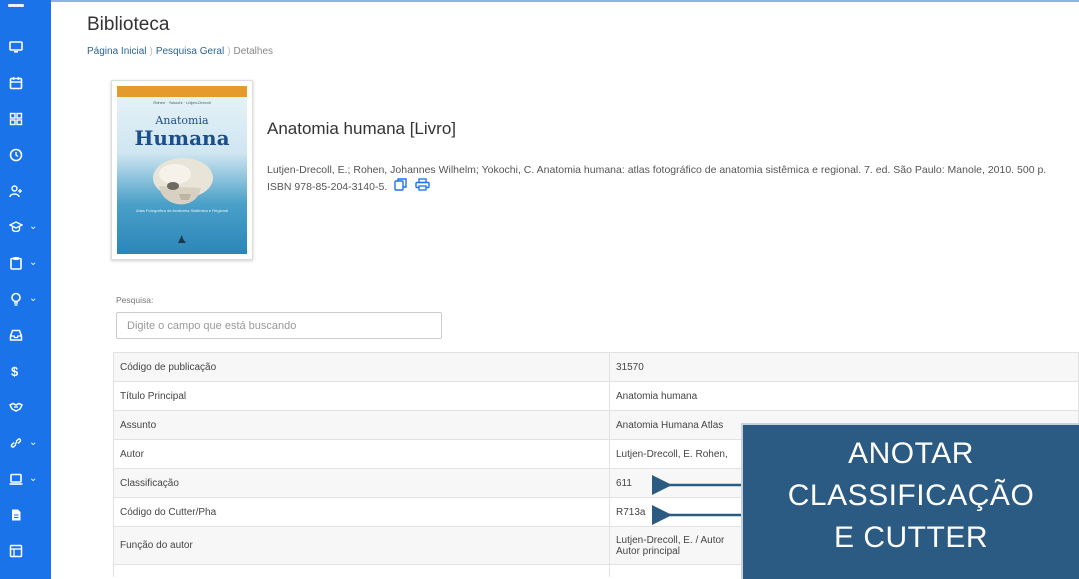 The height and width of the screenshot is (579, 1079). What do you see at coordinates (182, 91) in the screenshot?
I see `cover-edition-band` at bounding box center [182, 91].